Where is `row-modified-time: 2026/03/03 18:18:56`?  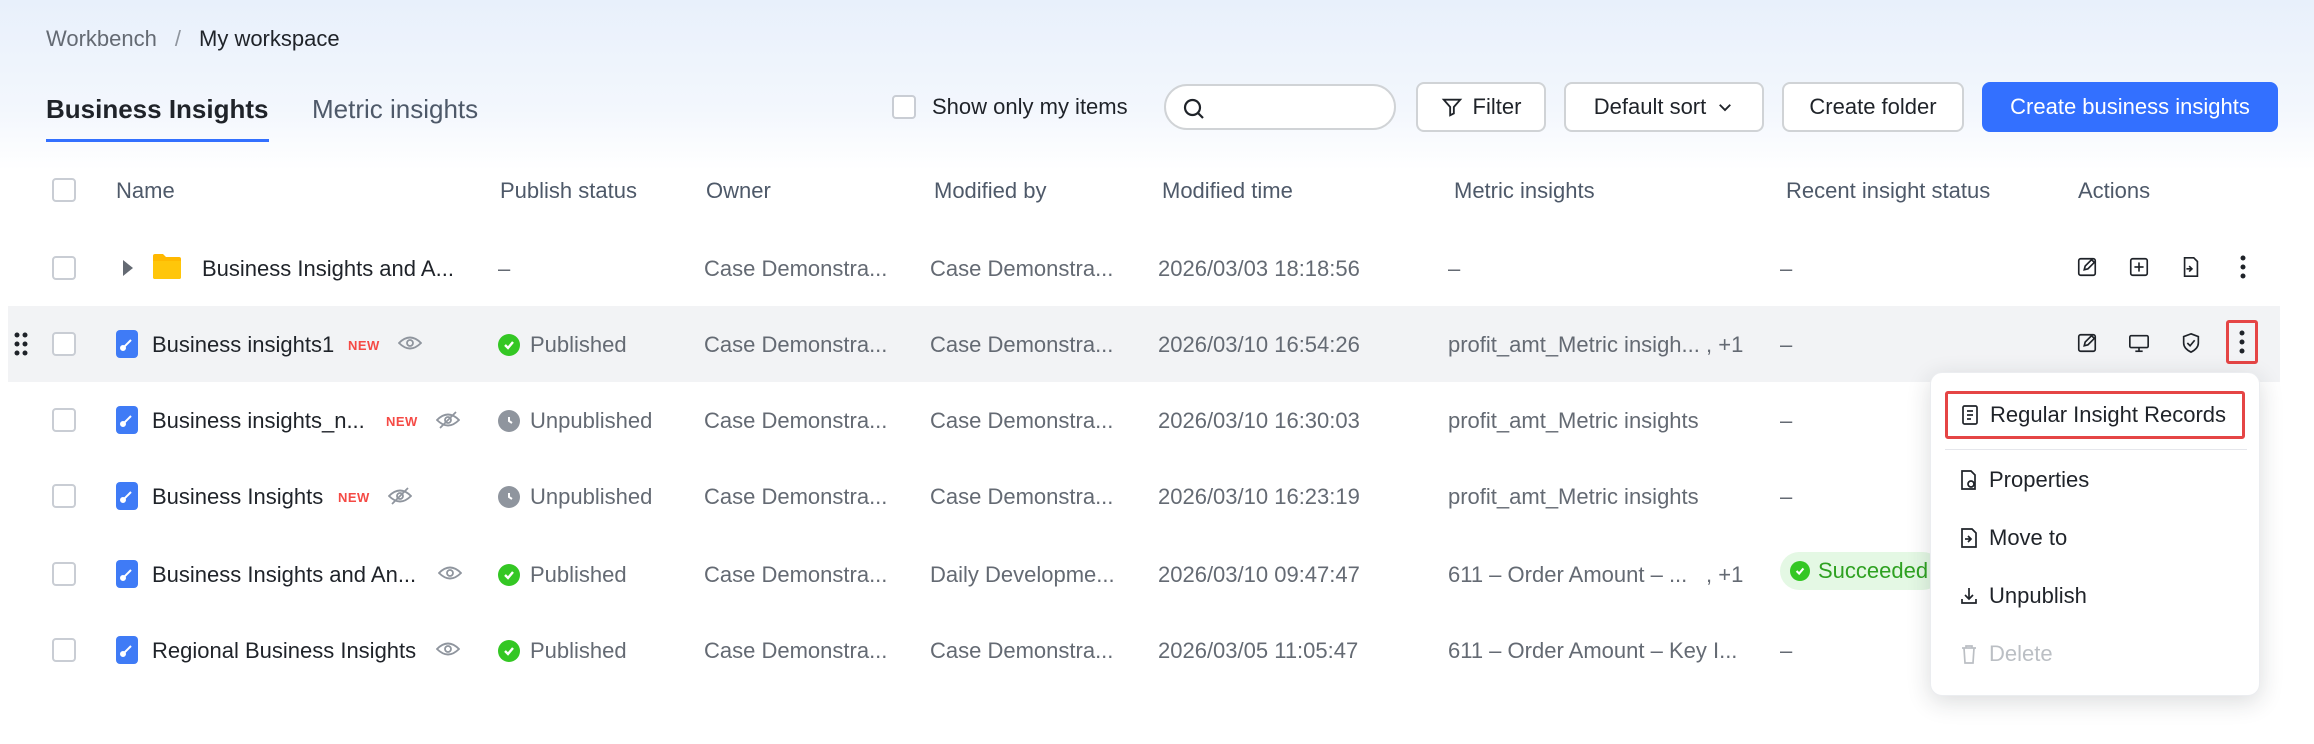 row-modified-time: 2026/03/03 18:18:56 is located at coordinates (1259, 268).